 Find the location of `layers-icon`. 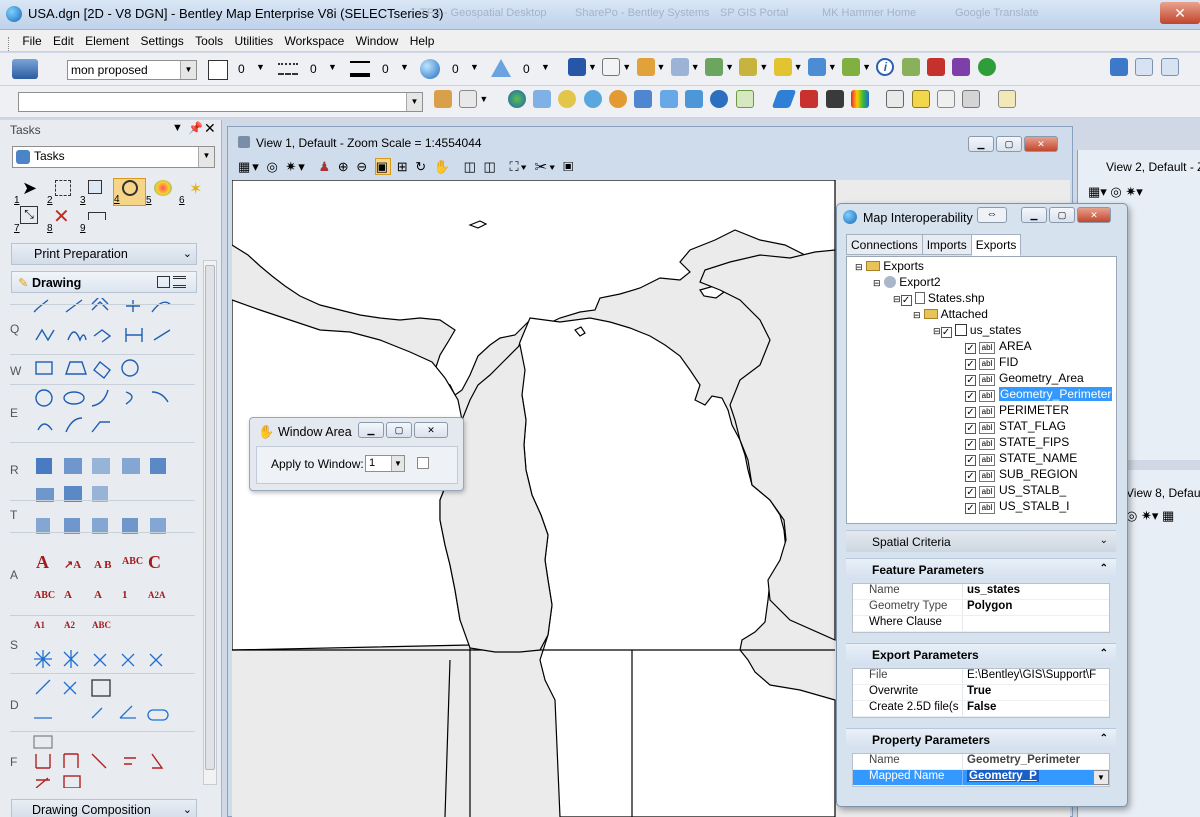

layers-icon is located at coordinates (748, 67).